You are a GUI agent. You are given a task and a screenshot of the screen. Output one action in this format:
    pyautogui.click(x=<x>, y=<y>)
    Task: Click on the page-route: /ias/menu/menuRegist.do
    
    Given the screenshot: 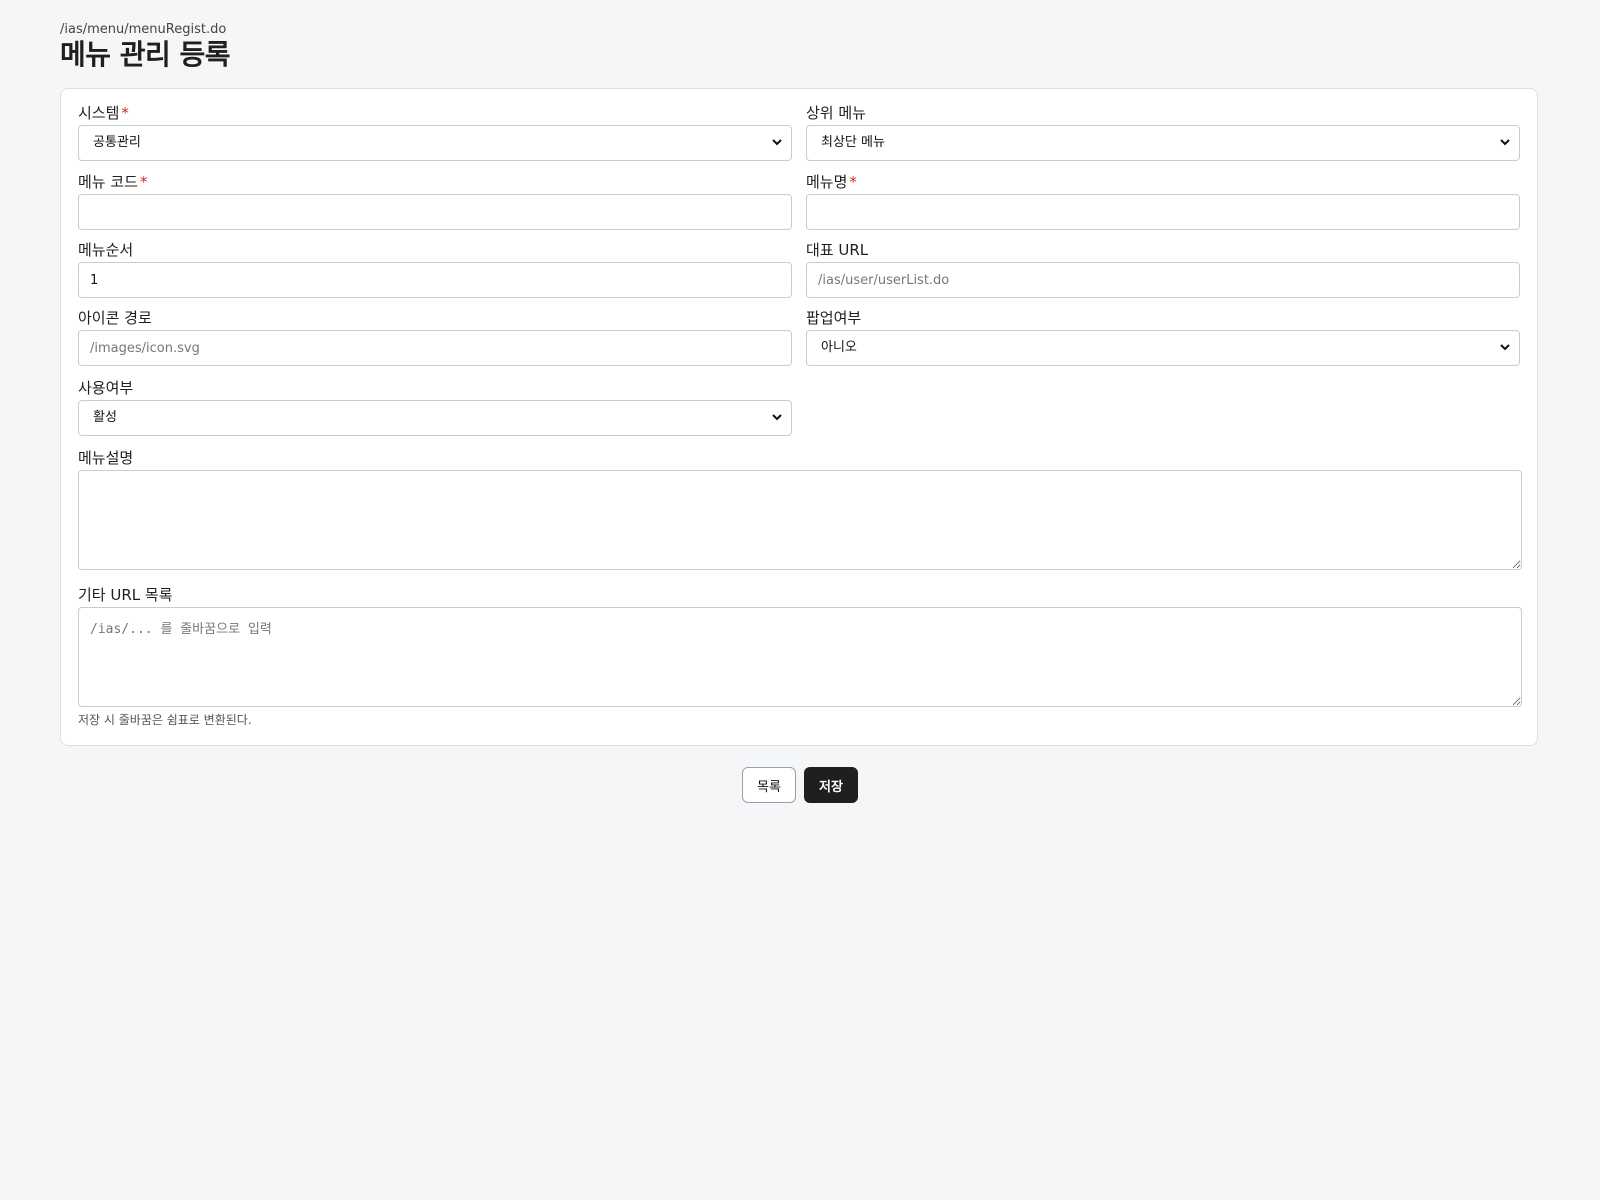 What is the action you would take?
    pyautogui.click(x=143, y=29)
    